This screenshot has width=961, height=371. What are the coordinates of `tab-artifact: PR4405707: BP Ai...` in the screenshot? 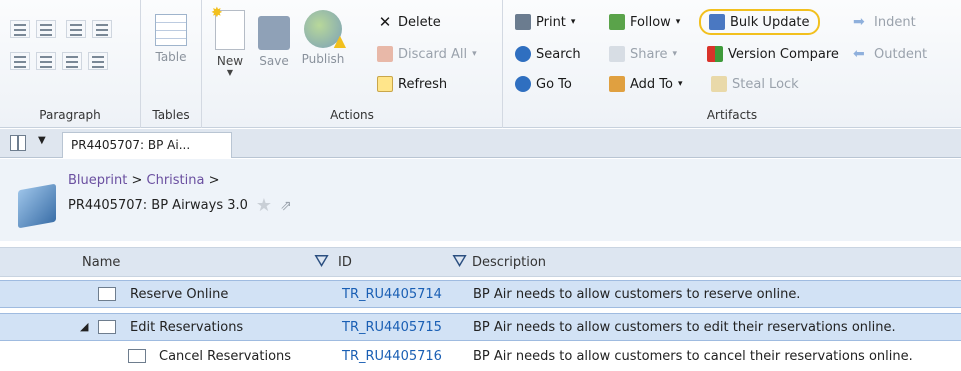 It's located at (147, 145).